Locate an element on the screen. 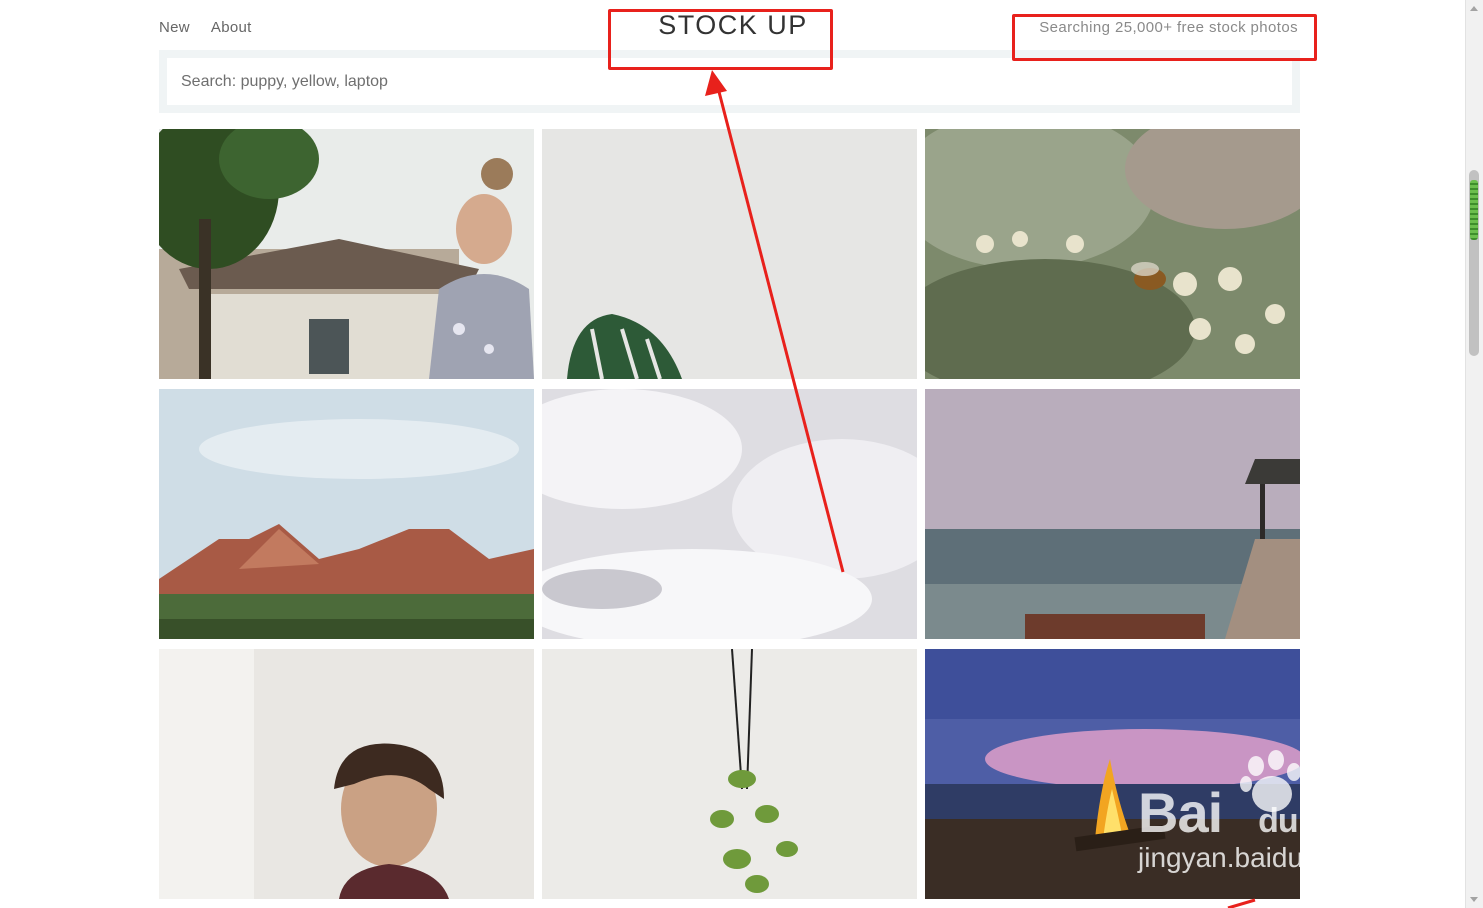  scrollbar is located at coordinates (1474, 454).